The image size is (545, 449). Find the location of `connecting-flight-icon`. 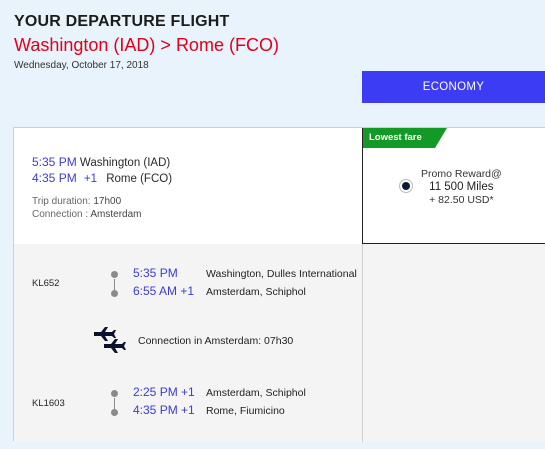

connecting-flight-icon is located at coordinates (110, 340).